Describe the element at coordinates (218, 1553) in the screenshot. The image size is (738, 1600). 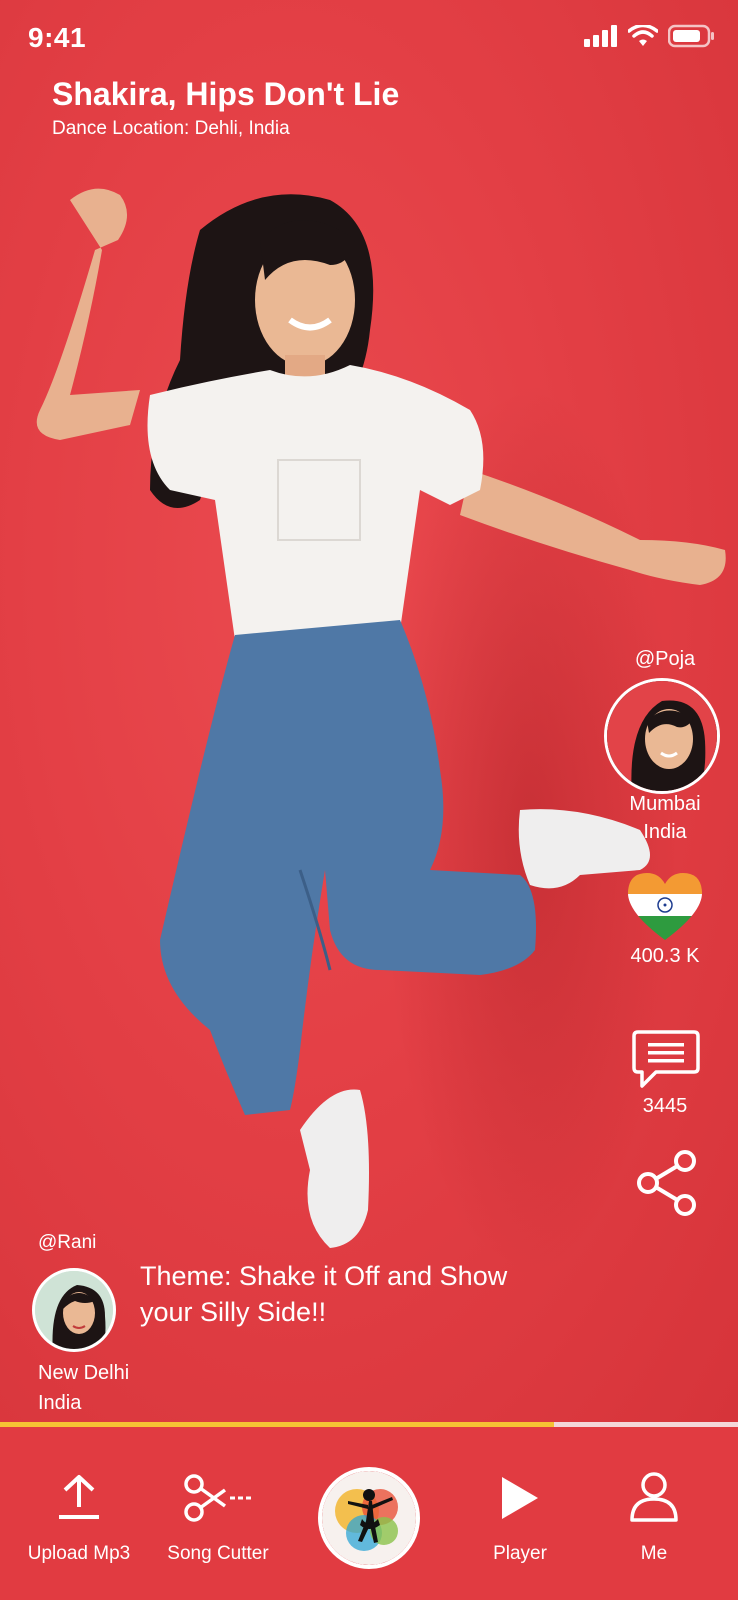
I see `nav-cutter-label: Song Cutter` at that location.